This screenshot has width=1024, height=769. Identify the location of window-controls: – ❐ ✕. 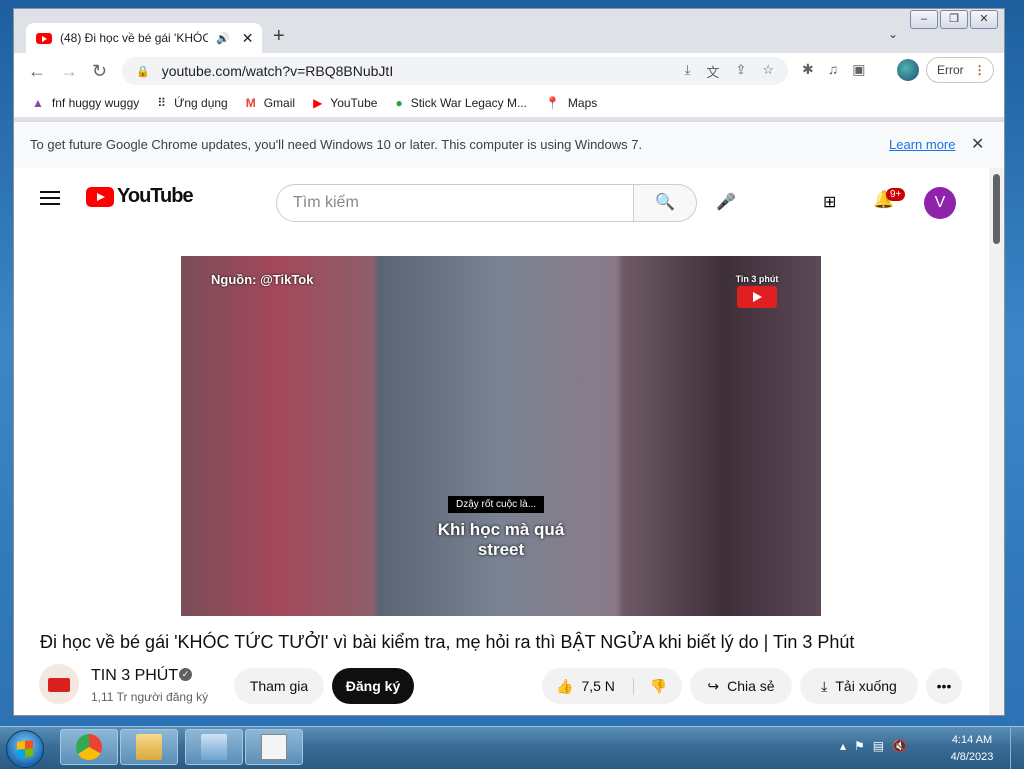
(954, 19).